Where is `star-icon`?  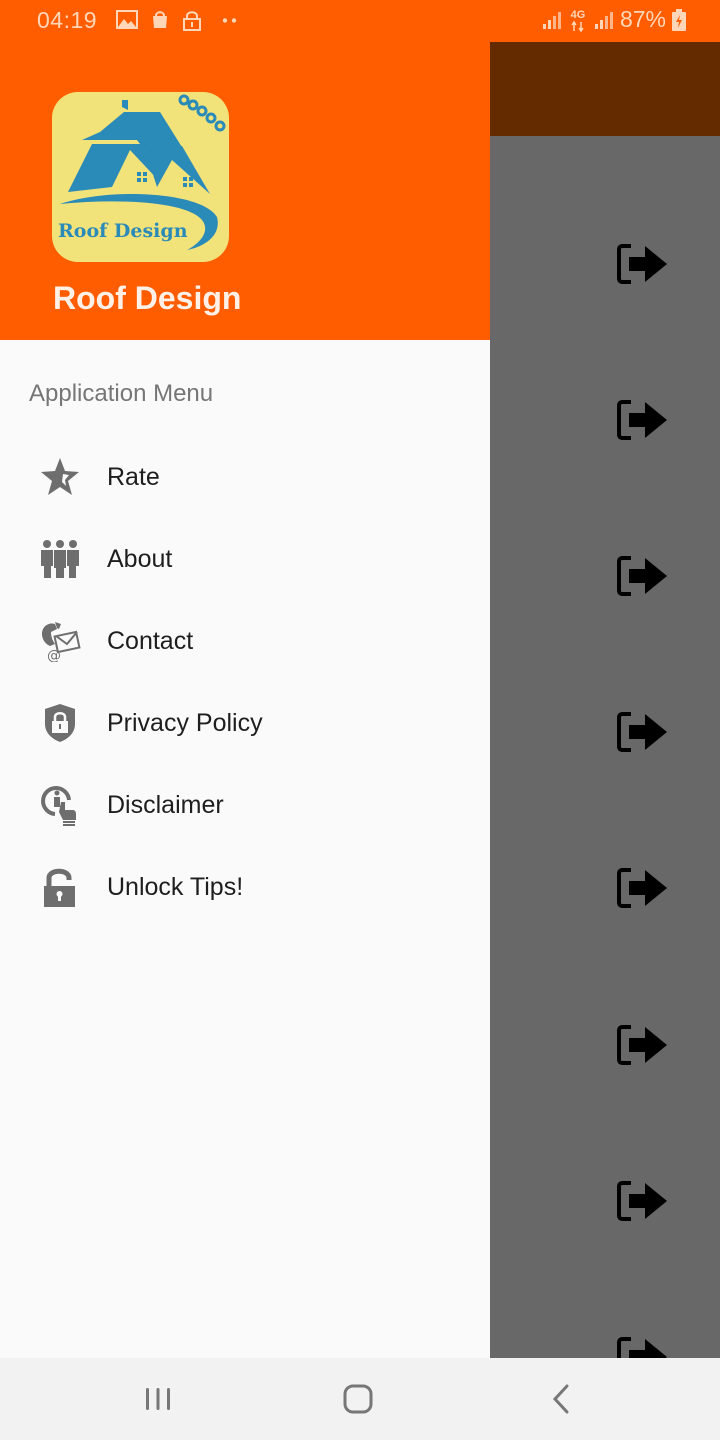 star-icon is located at coordinates (60, 476).